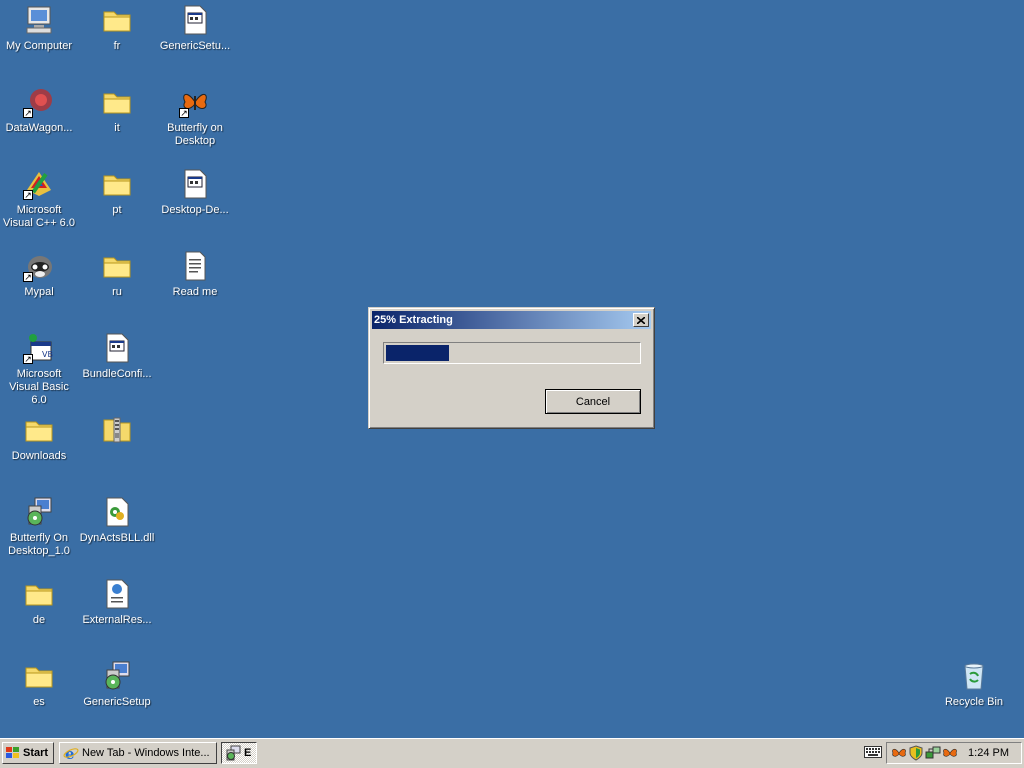  What do you see at coordinates (117, 512) in the screenshot?
I see `dll-file-icon` at bounding box center [117, 512].